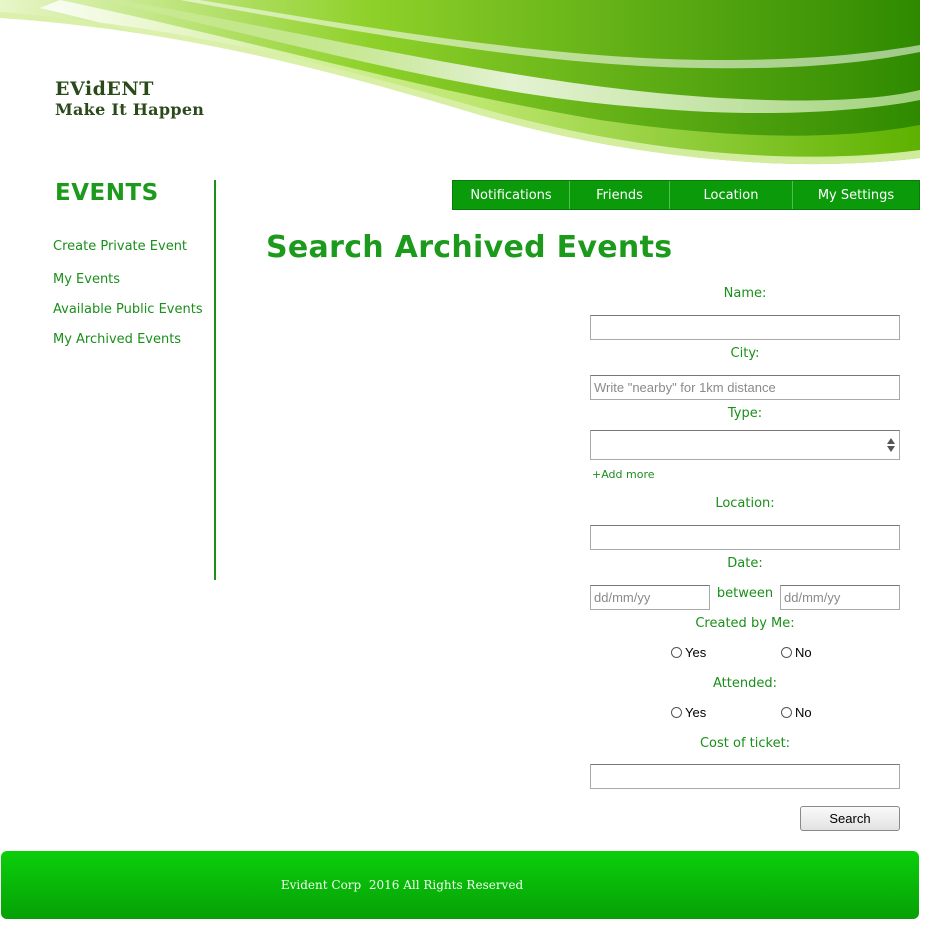 The image size is (929, 929). I want to click on sidebar-item-my-events: My Events, so click(86, 279).